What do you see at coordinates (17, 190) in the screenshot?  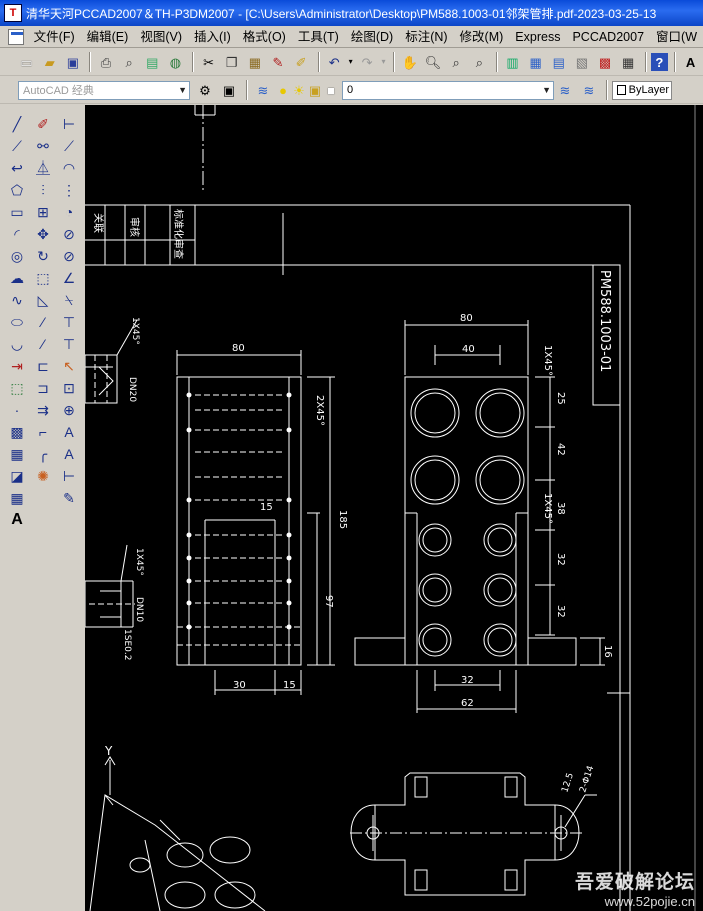 I see `polygon-icon: ⬠` at bounding box center [17, 190].